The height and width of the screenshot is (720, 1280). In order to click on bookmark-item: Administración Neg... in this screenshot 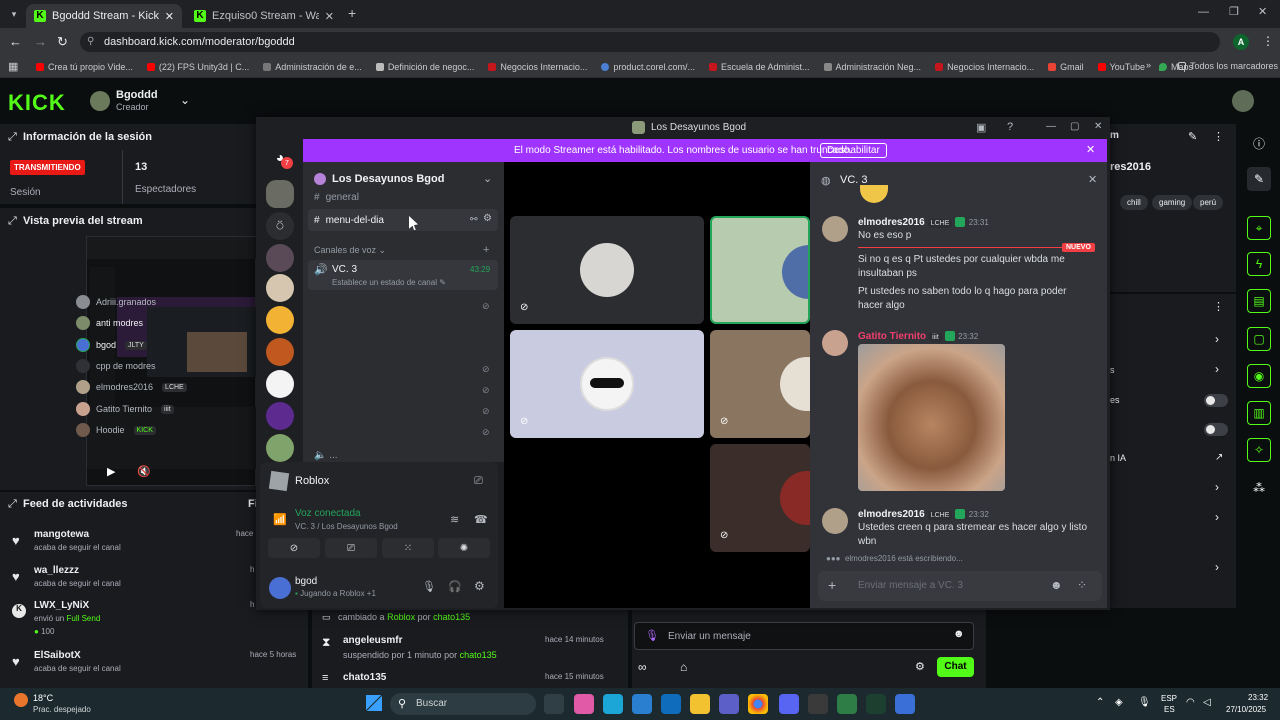, I will do `click(872, 67)`.